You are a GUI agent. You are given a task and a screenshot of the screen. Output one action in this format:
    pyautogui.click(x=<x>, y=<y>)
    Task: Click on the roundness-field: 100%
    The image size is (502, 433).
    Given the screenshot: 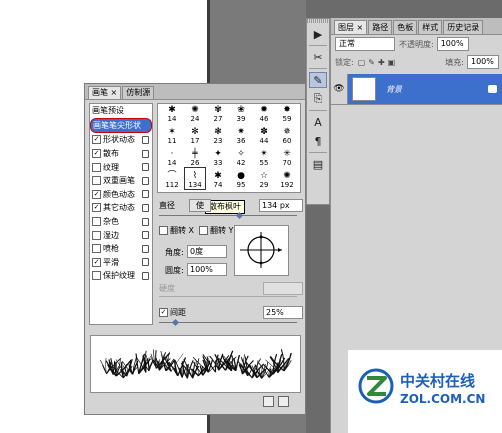 What is the action you would take?
    pyautogui.click(x=207, y=269)
    